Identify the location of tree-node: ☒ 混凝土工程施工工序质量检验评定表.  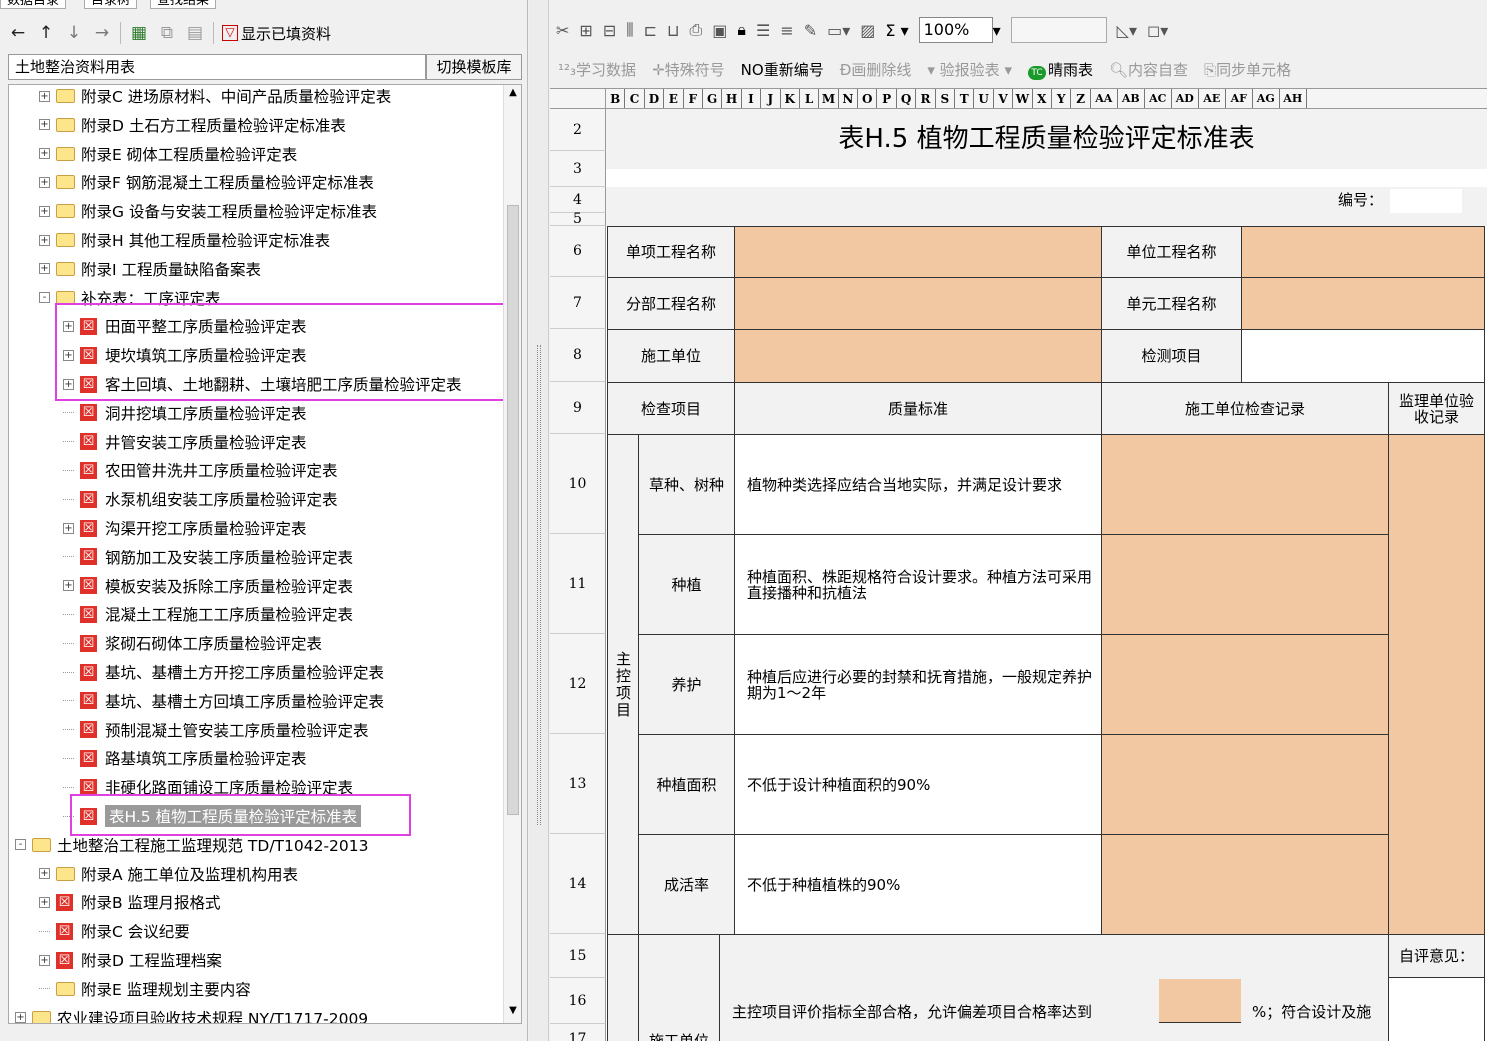
(208, 614).